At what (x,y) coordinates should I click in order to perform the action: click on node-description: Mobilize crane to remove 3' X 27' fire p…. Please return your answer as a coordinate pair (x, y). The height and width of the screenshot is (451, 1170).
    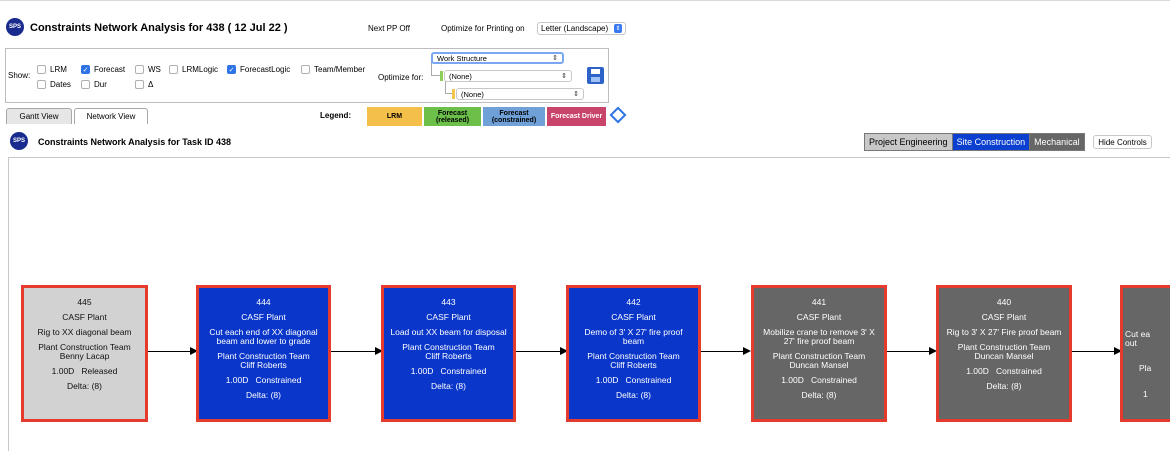
    Looking at the image, I should click on (819, 336).